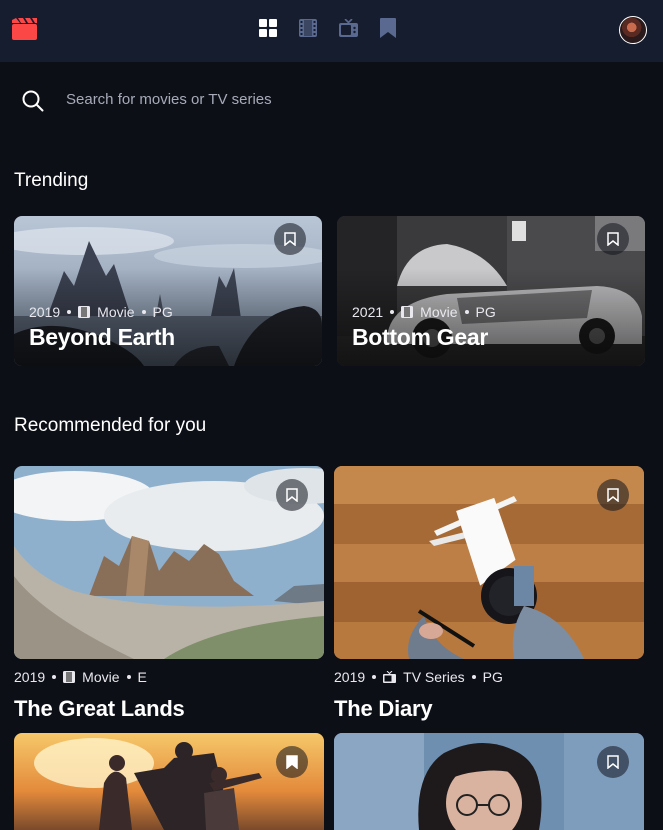 This screenshot has width=663, height=830. I want to click on card-meta: 2019 Movie PG, so click(101, 312).